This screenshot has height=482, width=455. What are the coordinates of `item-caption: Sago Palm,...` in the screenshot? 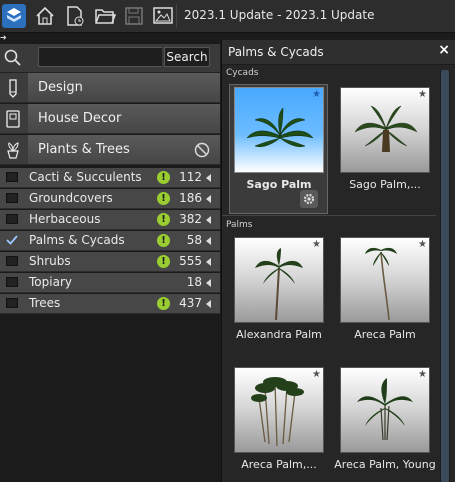 It's located at (385, 184).